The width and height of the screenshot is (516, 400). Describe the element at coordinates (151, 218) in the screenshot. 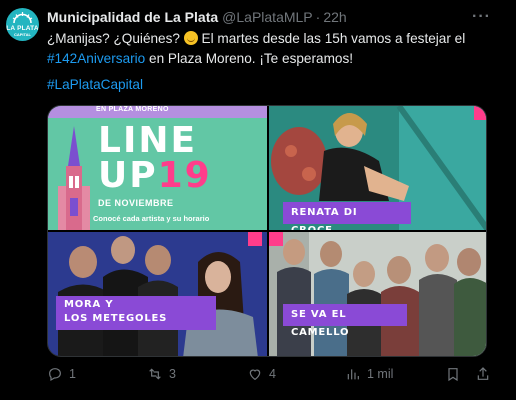

I see `poster-cta: Conocé cada artista y su horario` at that location.